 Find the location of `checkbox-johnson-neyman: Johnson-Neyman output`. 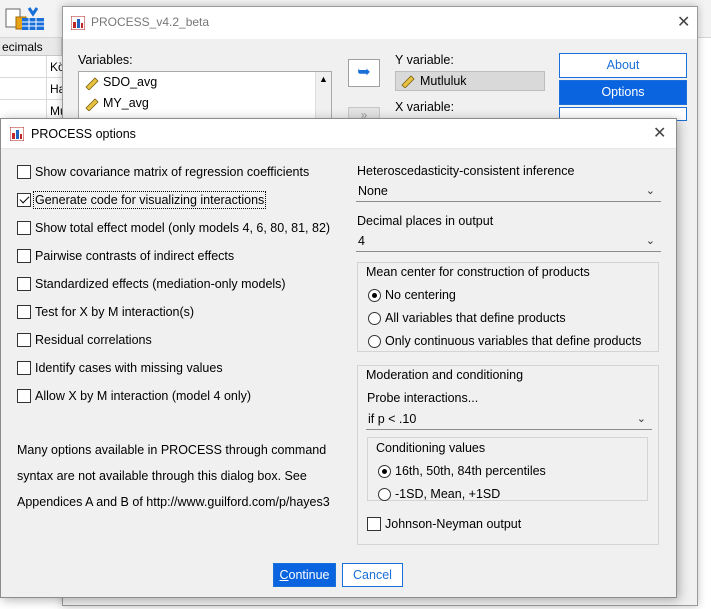

checkbox-johnson-neyman: Johnson-Neyman output is located at coordinates (444, 525).